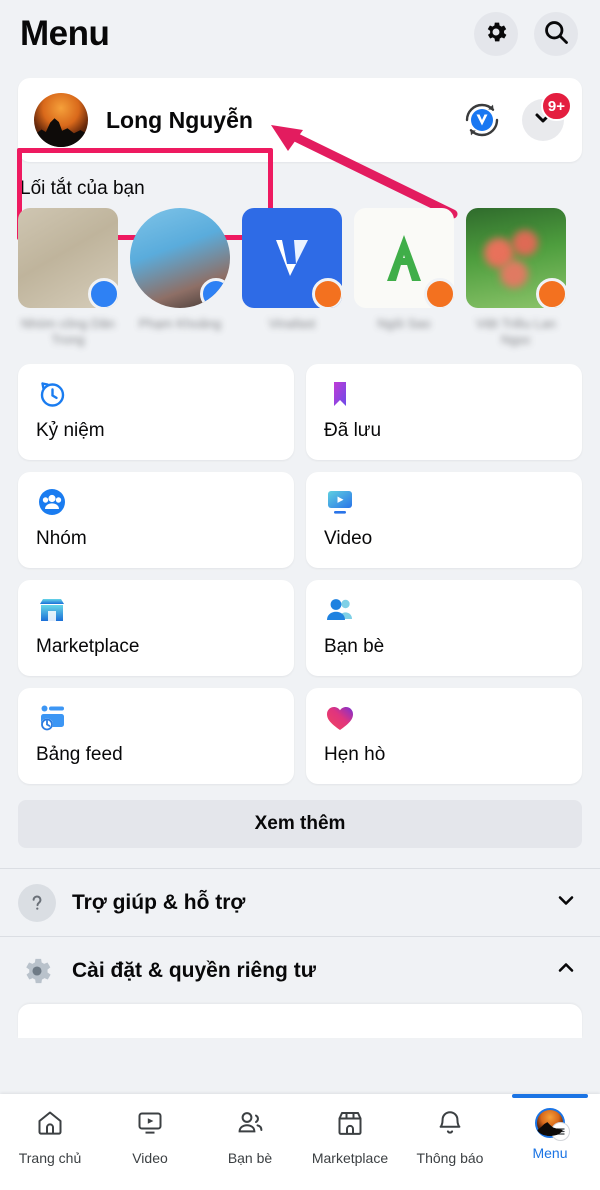 The image size is (600, 1190). I want to click on settings-button, so click(496, 34).